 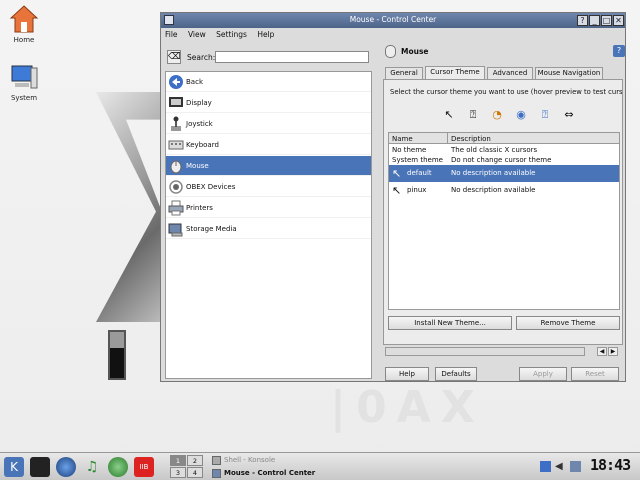 What do you see at coordinates (175, 230) in the screenshot?
I see `storage-icon` at bounding box center [175, 230].